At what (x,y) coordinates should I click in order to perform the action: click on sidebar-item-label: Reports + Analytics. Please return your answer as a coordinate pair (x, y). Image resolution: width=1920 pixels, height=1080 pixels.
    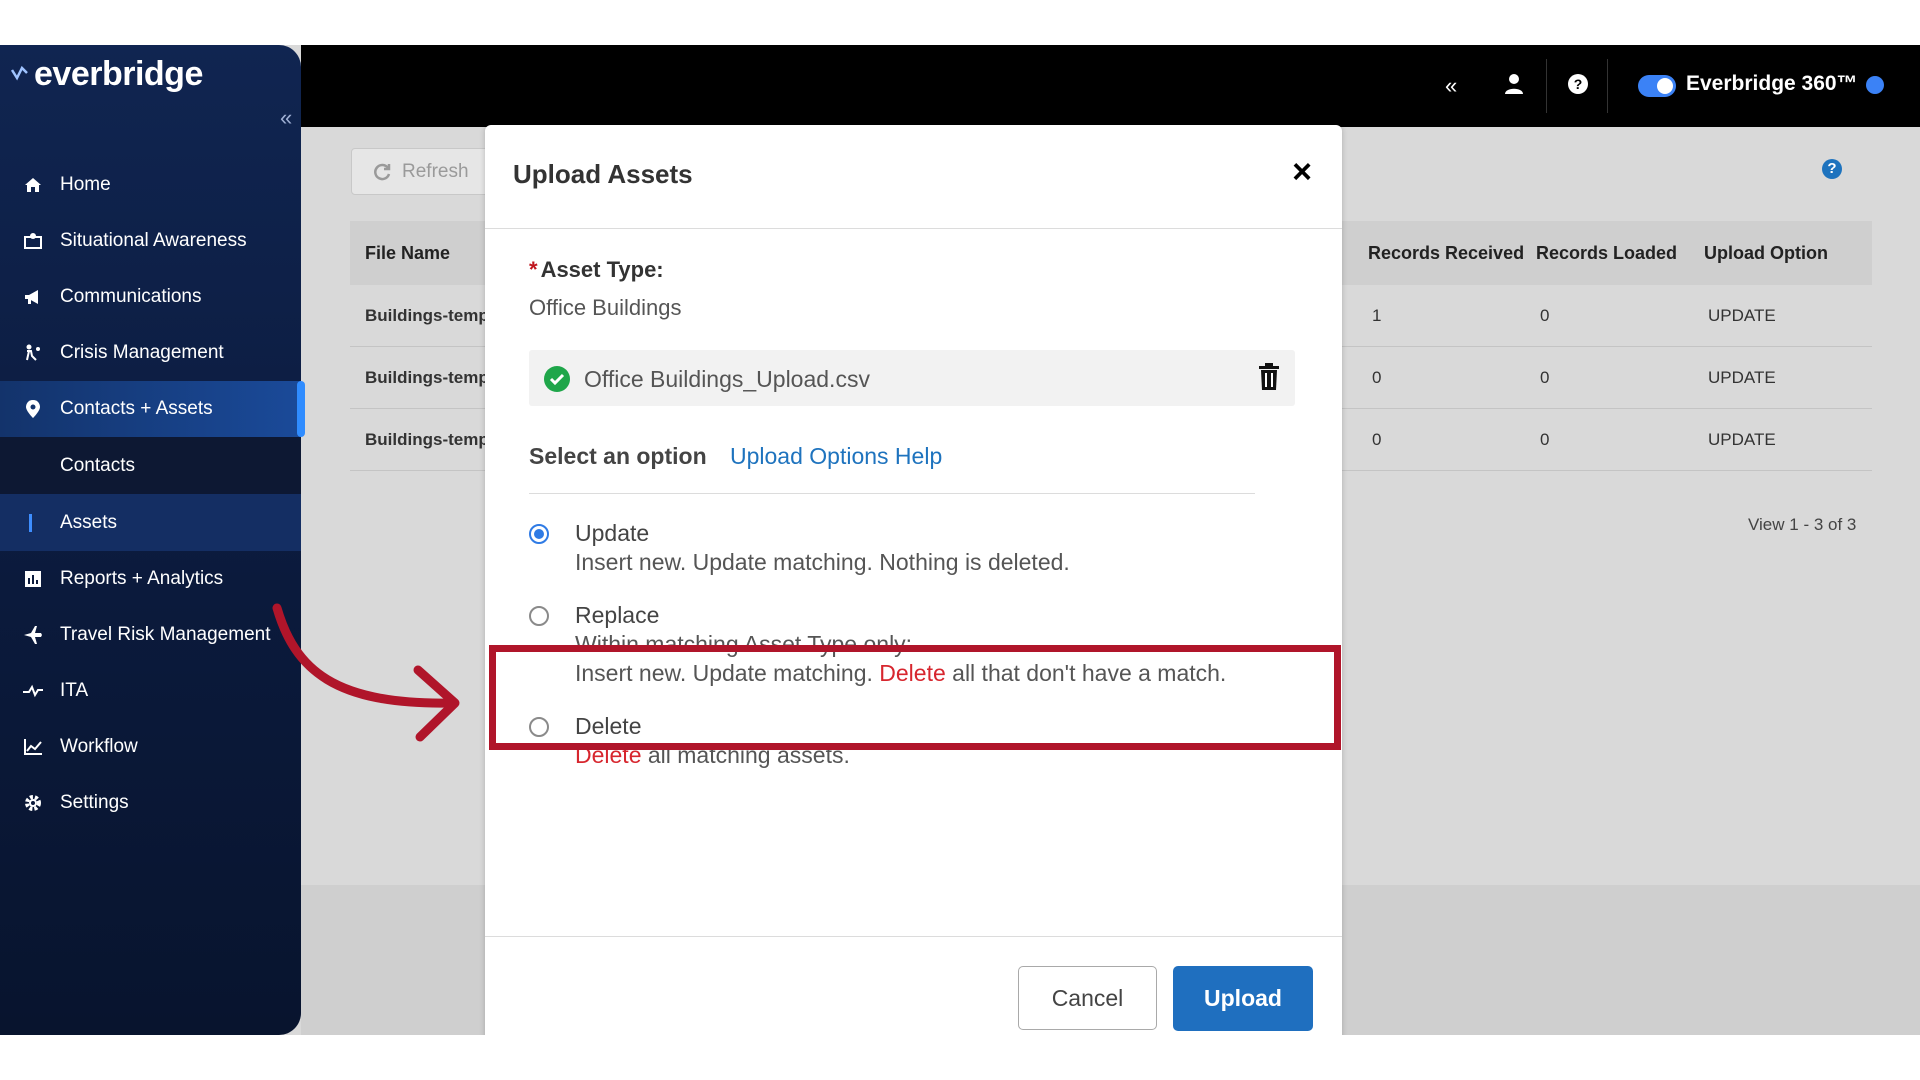
    Looking at the image, I should click on (142, 578).